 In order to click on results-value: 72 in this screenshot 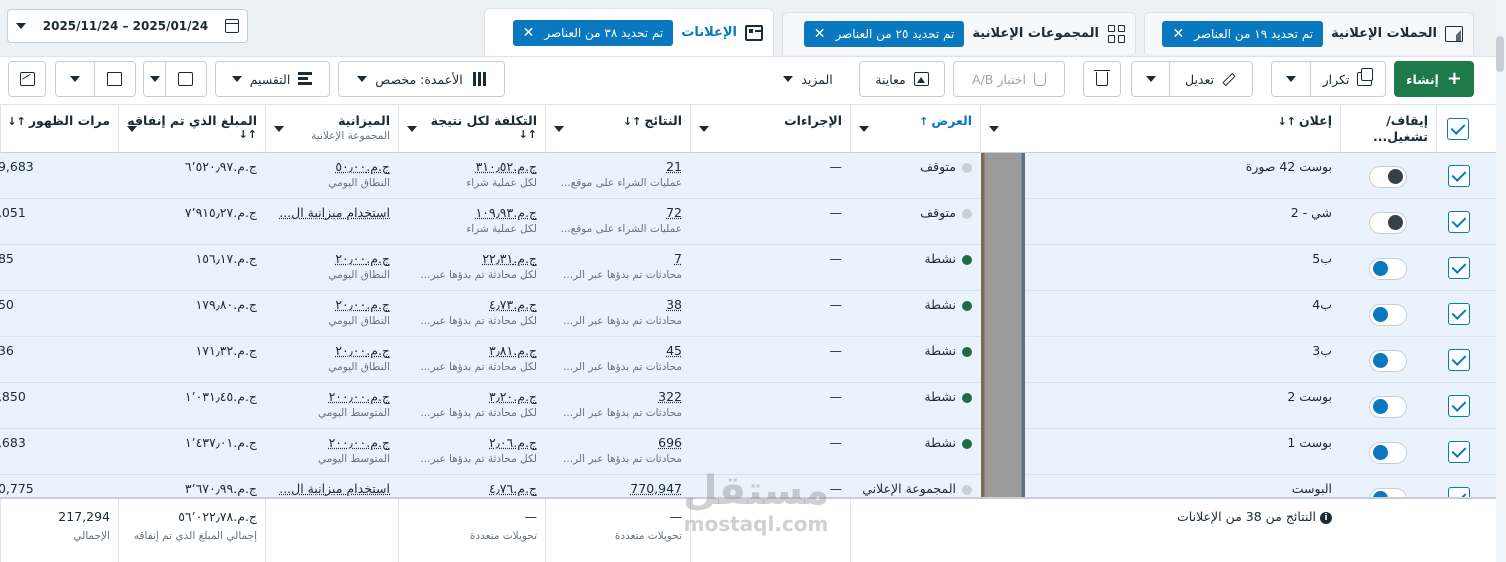, I will do `click(617, 212)`.